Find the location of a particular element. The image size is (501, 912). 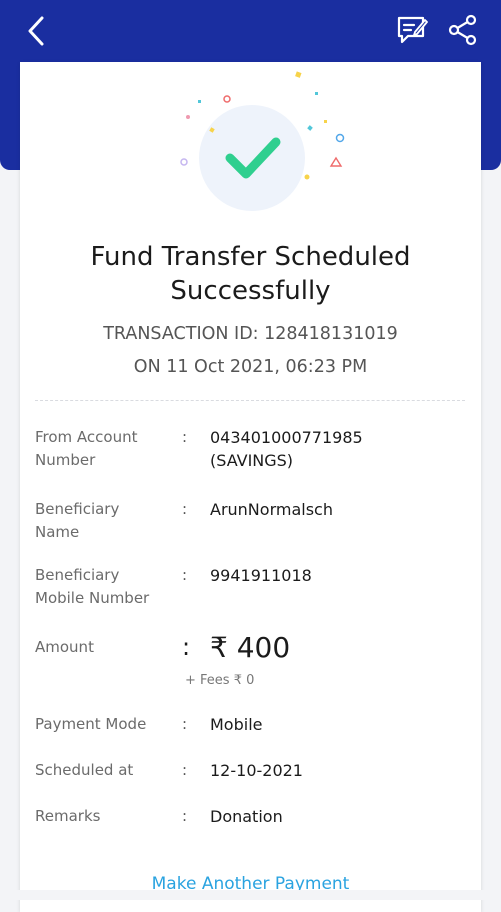

fees-text: + Fees ₹ 0 is located at coordinates (220, 680).